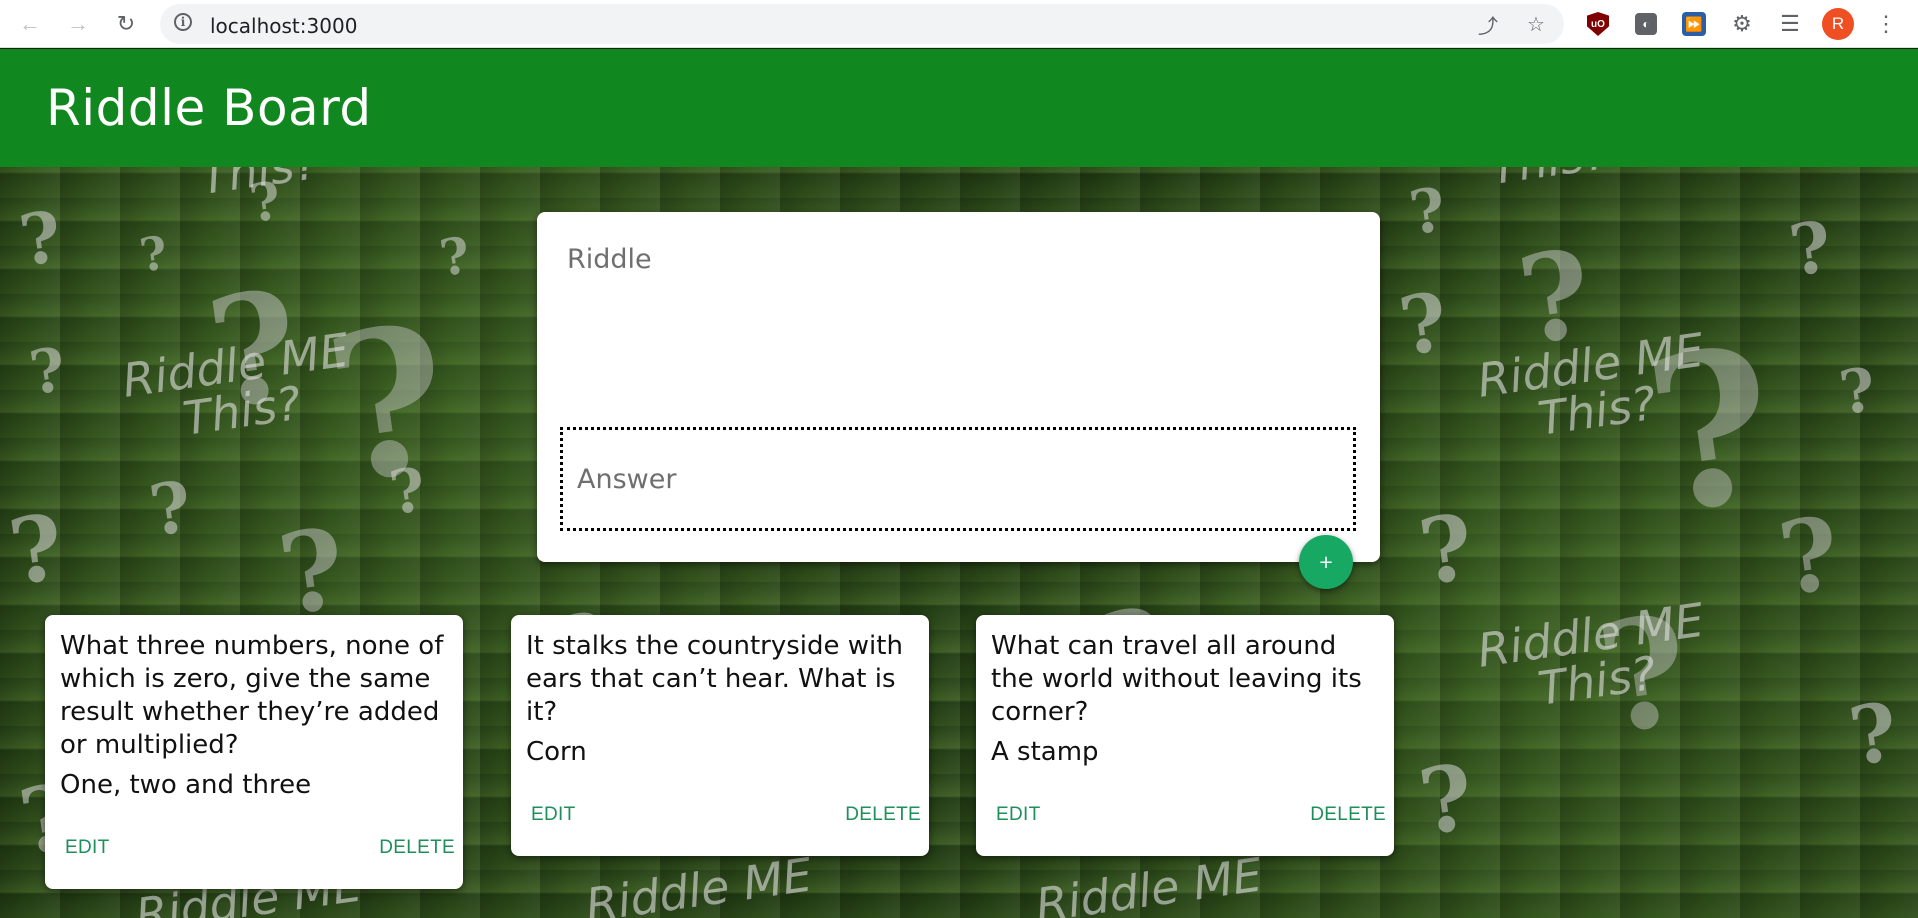 The width and height of the screenshot is (1918, 918). I want to click on riddle-answer: Corn, so click(556, 752).